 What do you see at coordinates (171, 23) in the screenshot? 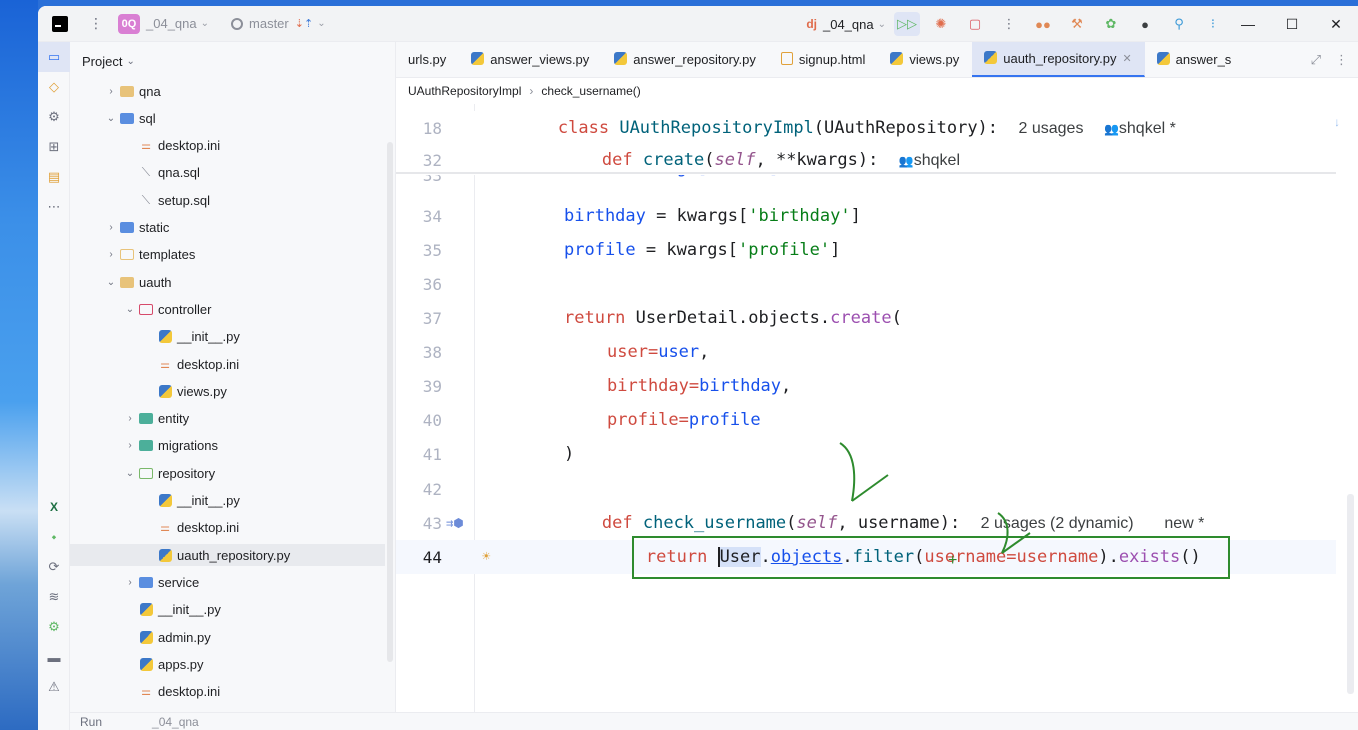
I see `project-name: _04_qna` at bounding box center [171, 23].